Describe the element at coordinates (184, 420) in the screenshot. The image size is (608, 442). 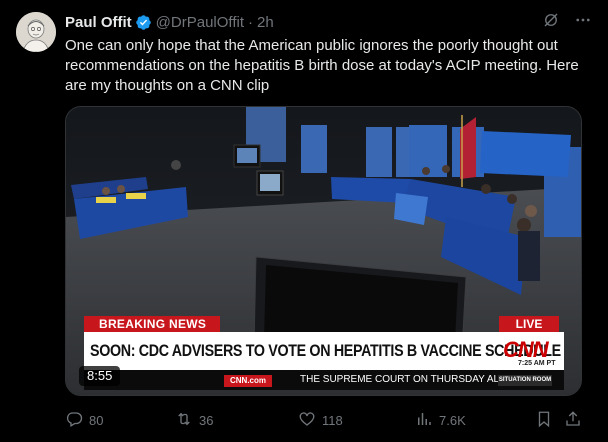
I see `repost-icon` at that location.